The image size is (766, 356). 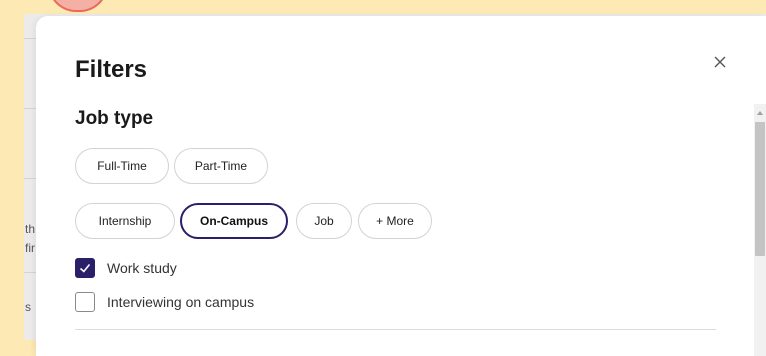 I want to click on work-study-option: Work study, so click(x=126, y=268).